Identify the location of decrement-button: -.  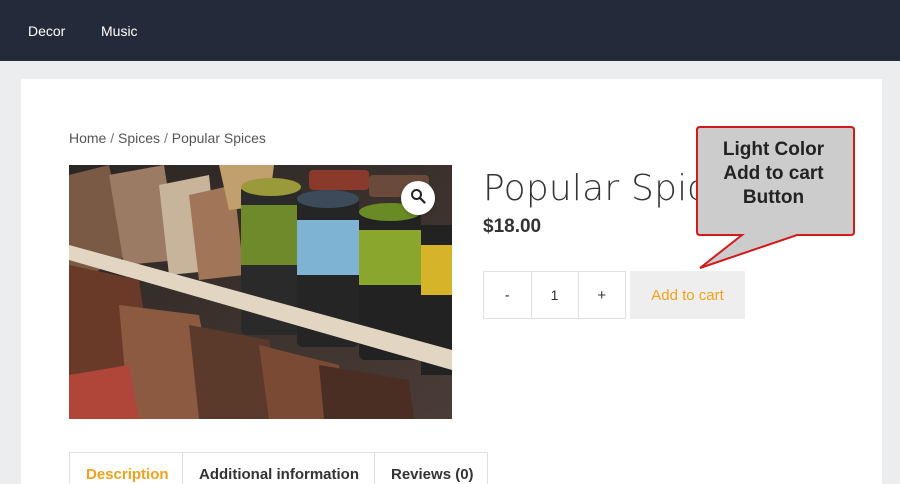
(507, 295).